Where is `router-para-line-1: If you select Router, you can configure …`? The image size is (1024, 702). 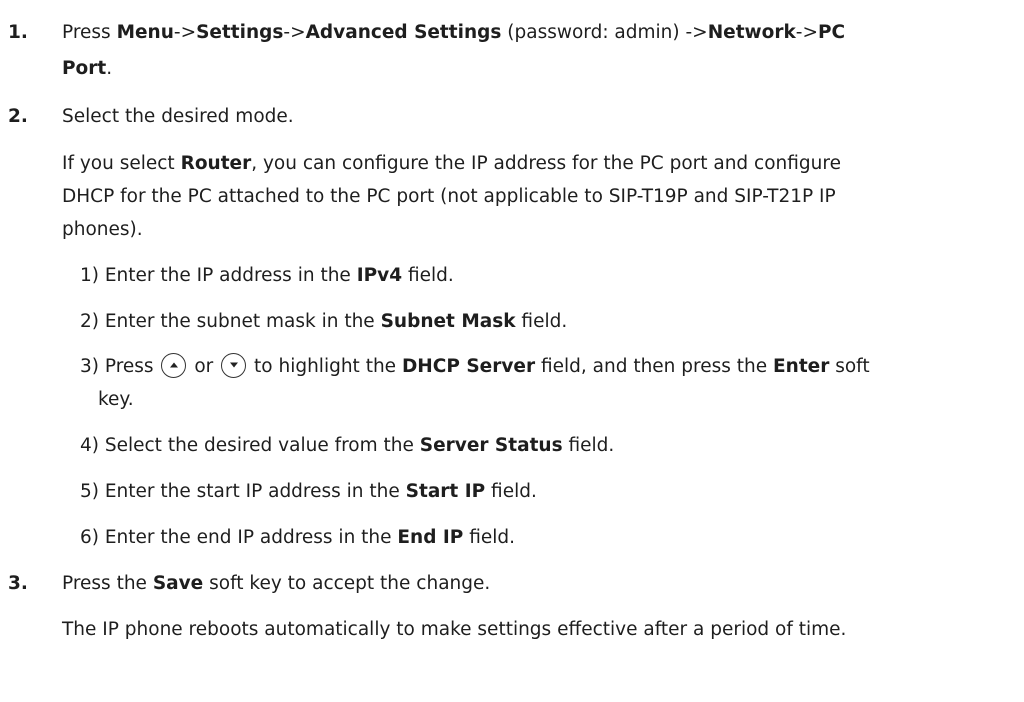 router-para-line-1: If you select Router, you can configure … is located at coordinates (451, 164).